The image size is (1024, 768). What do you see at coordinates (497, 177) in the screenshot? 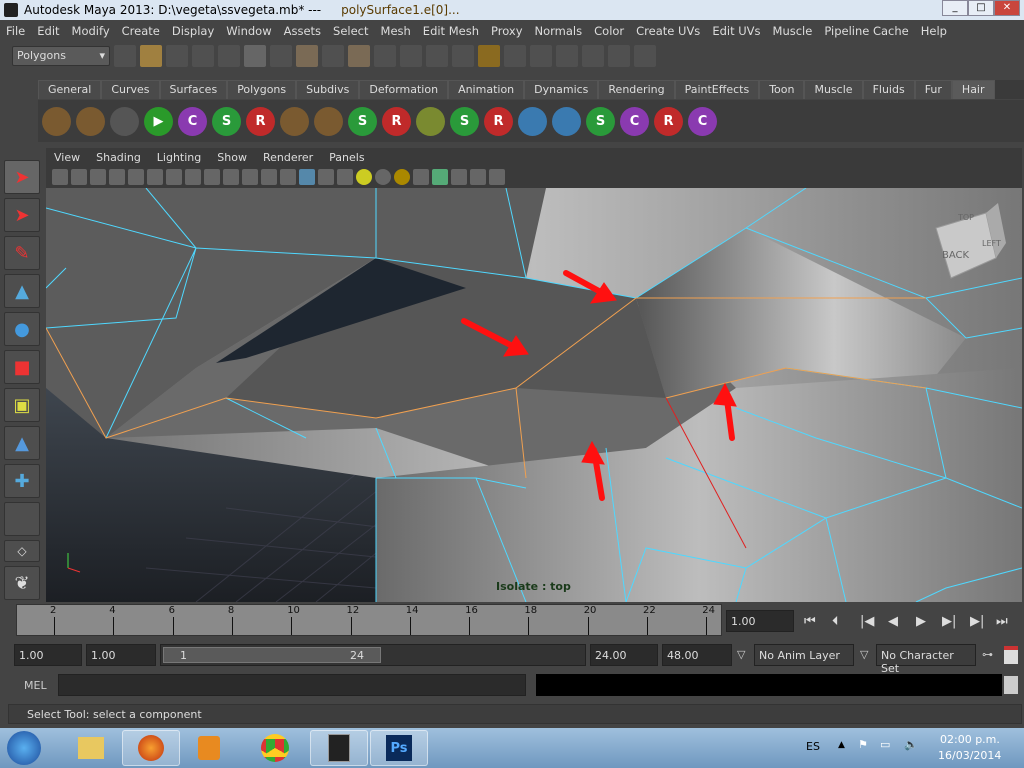
I see `share-icon` at bounding box center [497, 177].